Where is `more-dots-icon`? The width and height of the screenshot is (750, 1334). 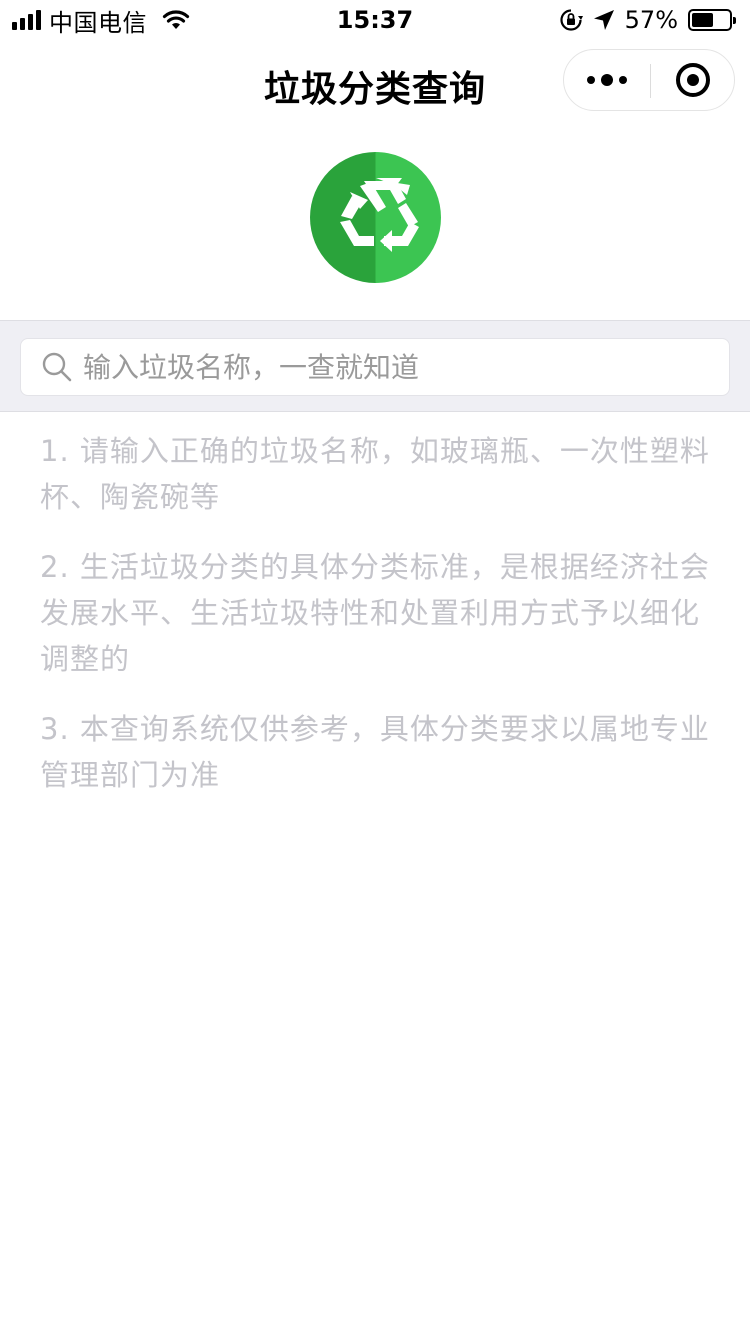 more-dots-icon is located at coordinates (607, 80).